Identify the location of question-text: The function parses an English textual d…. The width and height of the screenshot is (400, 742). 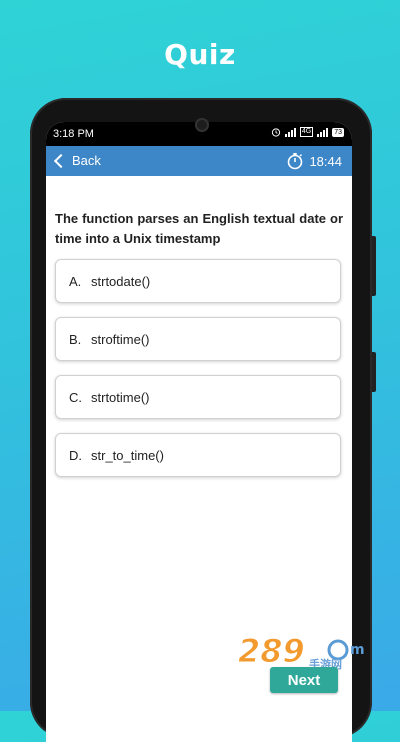
(199, 228).